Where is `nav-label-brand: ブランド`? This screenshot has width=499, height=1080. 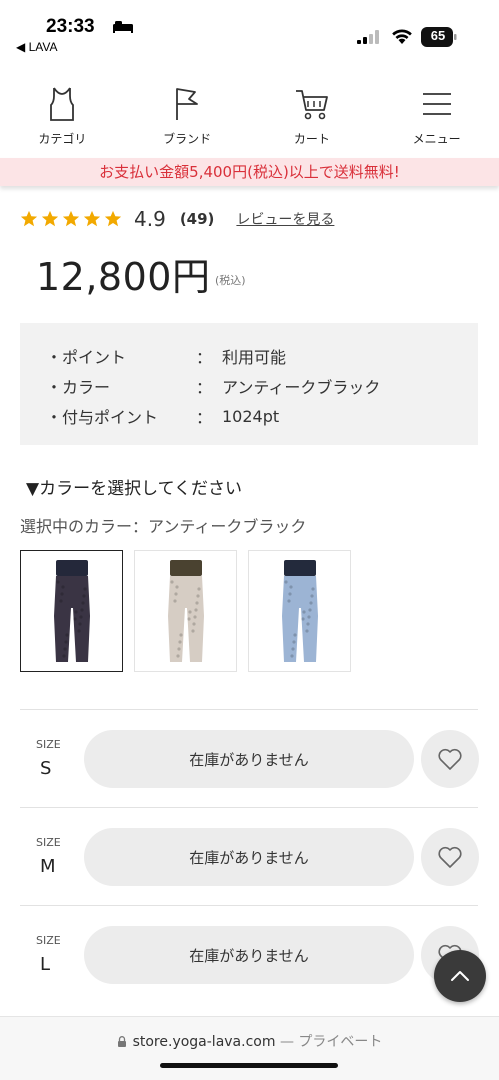 nav-label-brand: ブランド is located at coordinates (187, 139).